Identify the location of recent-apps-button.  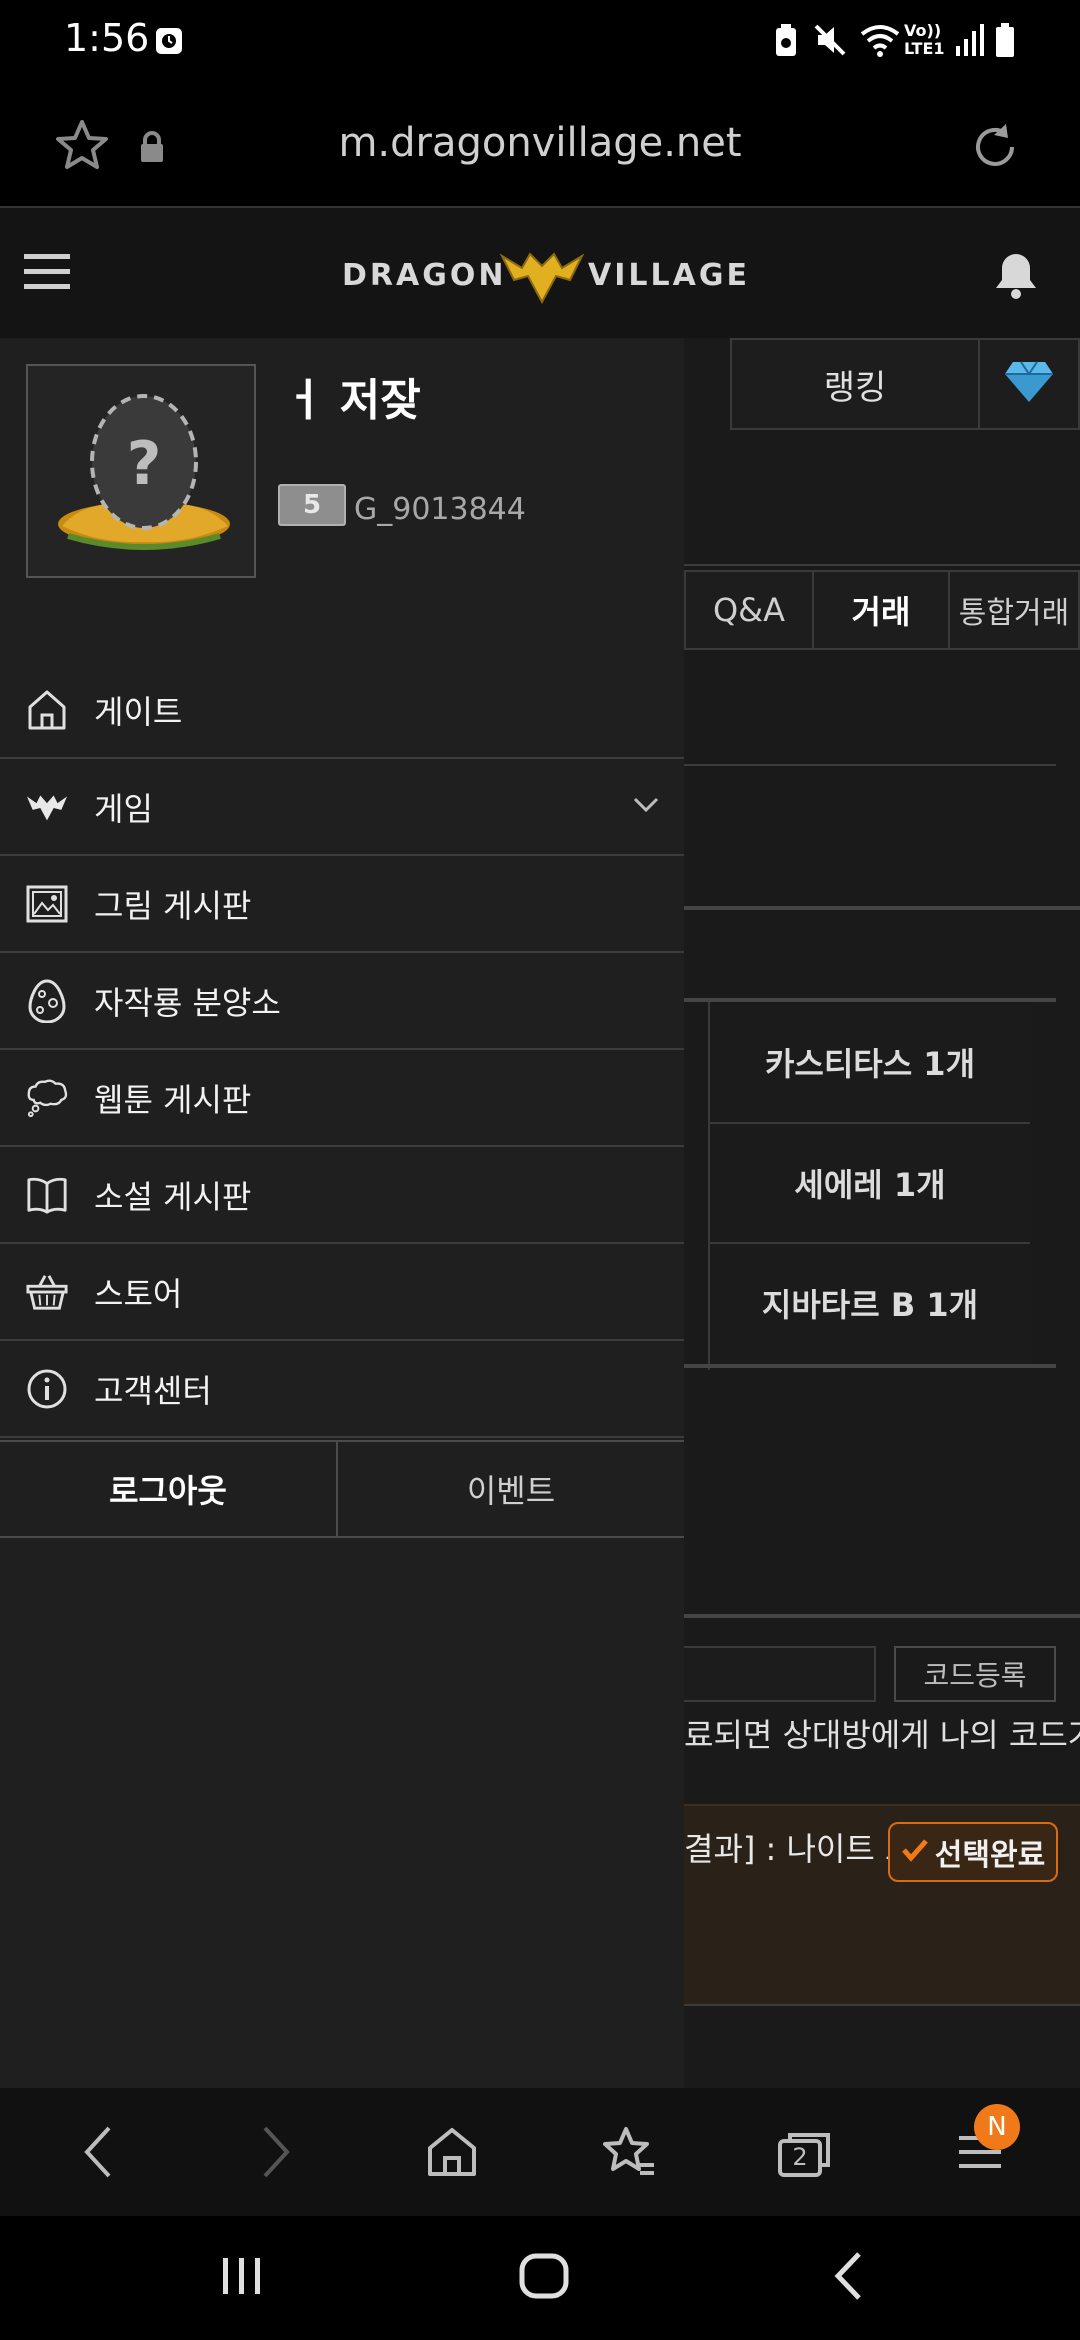
(242, 2278).